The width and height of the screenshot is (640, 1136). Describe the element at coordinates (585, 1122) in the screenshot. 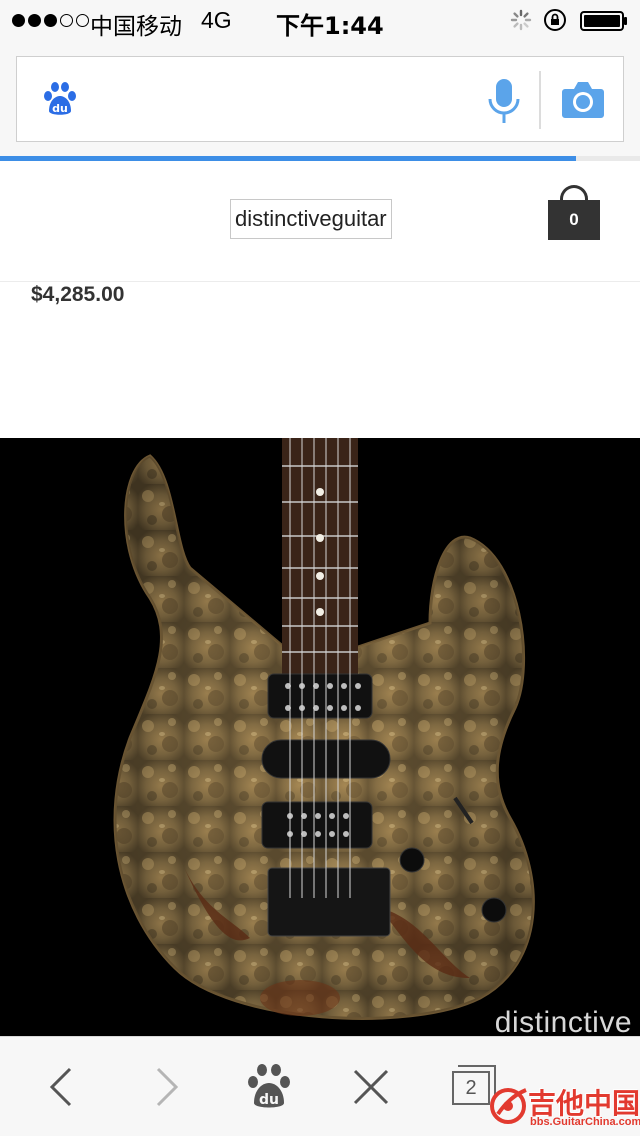

I see `forum-watermark-url: bbs.GuitarChina.com` at that location.